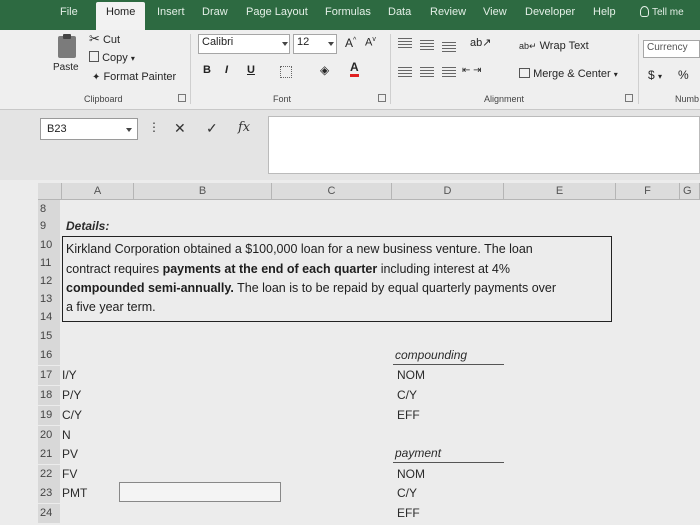 Image resolution: width=700 pixels, height=525 pixels. What do you see at coordinates (244, 127) in the screenshot?
I see `insert-function-icon: fx` at bounding box center [244, 127].